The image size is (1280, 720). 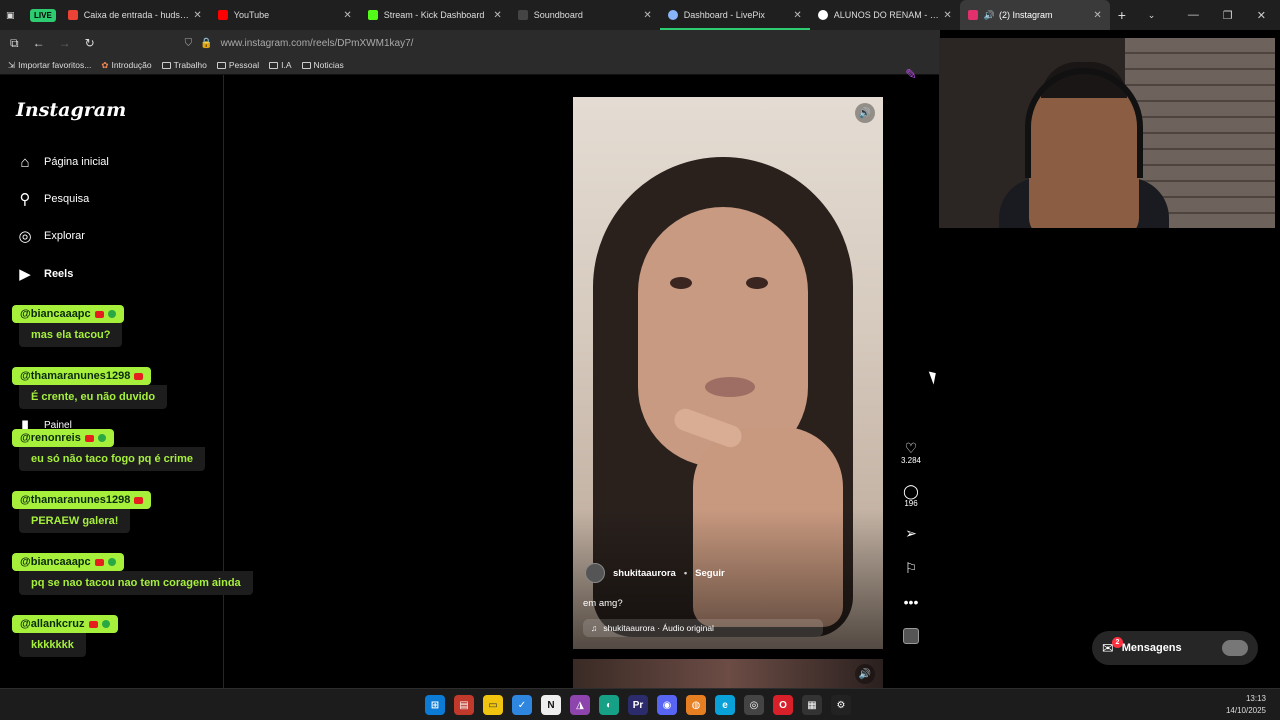 What do you see at coordinates (65, 43) in the screenshot?
I see `forward-icon: →` at bounding box center [65, 43].